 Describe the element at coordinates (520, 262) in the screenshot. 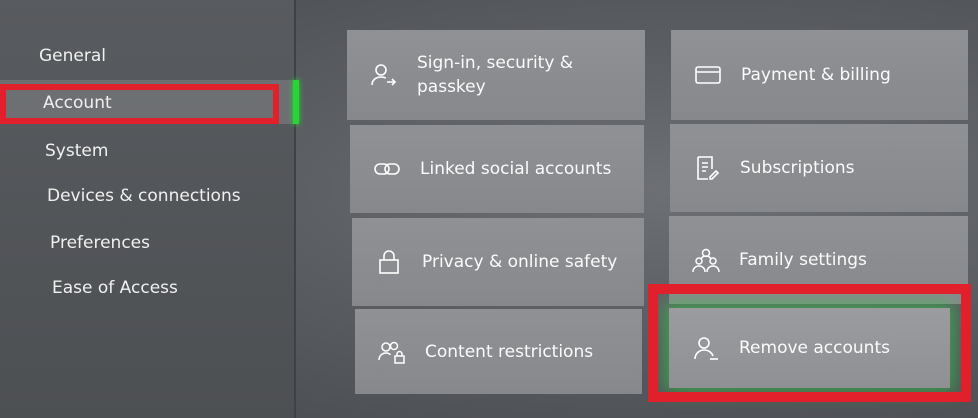

I see `tile-label: Privacy & online safety` at that location.